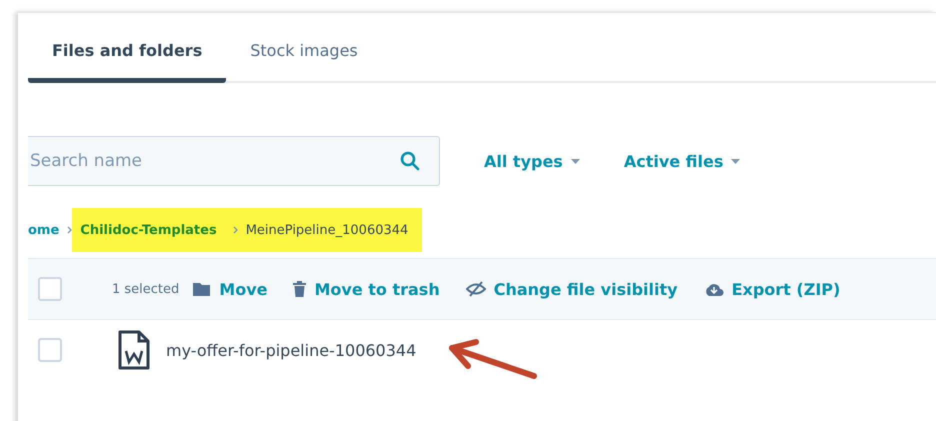  Describe the element at coordinates (366, 289) in the screenshot. I see `bulk-action-button: Move to trash` at that location.